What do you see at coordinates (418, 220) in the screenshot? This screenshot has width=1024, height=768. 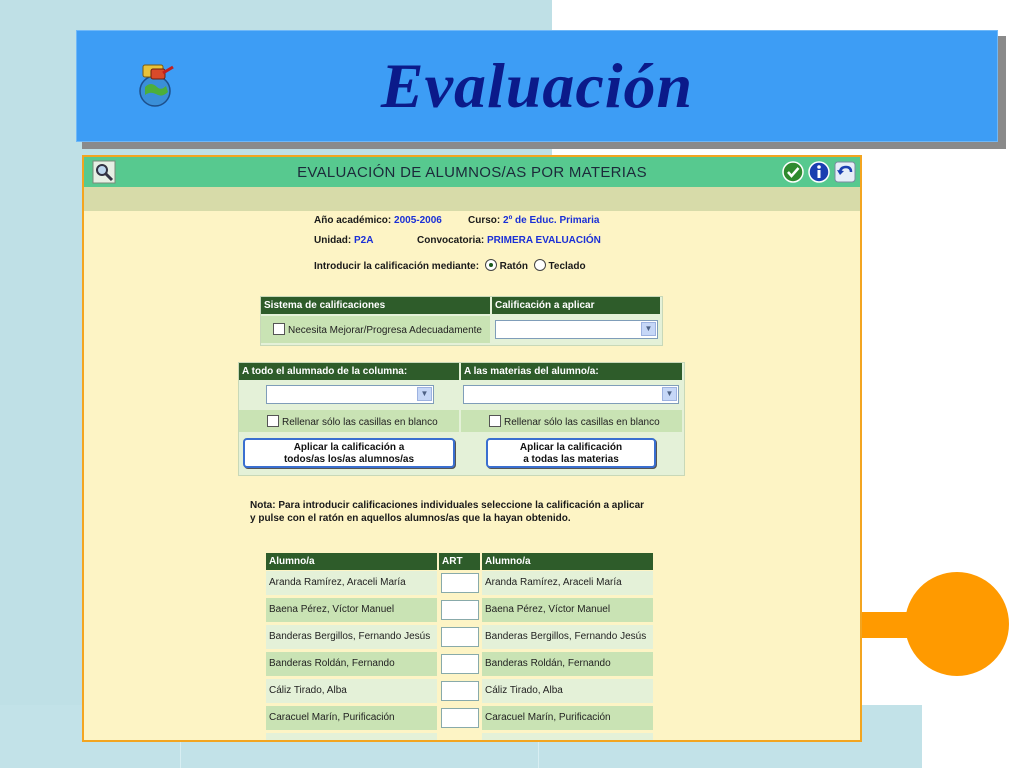 I see `year-value: 2005-2006` at bounding box center [418, 220].